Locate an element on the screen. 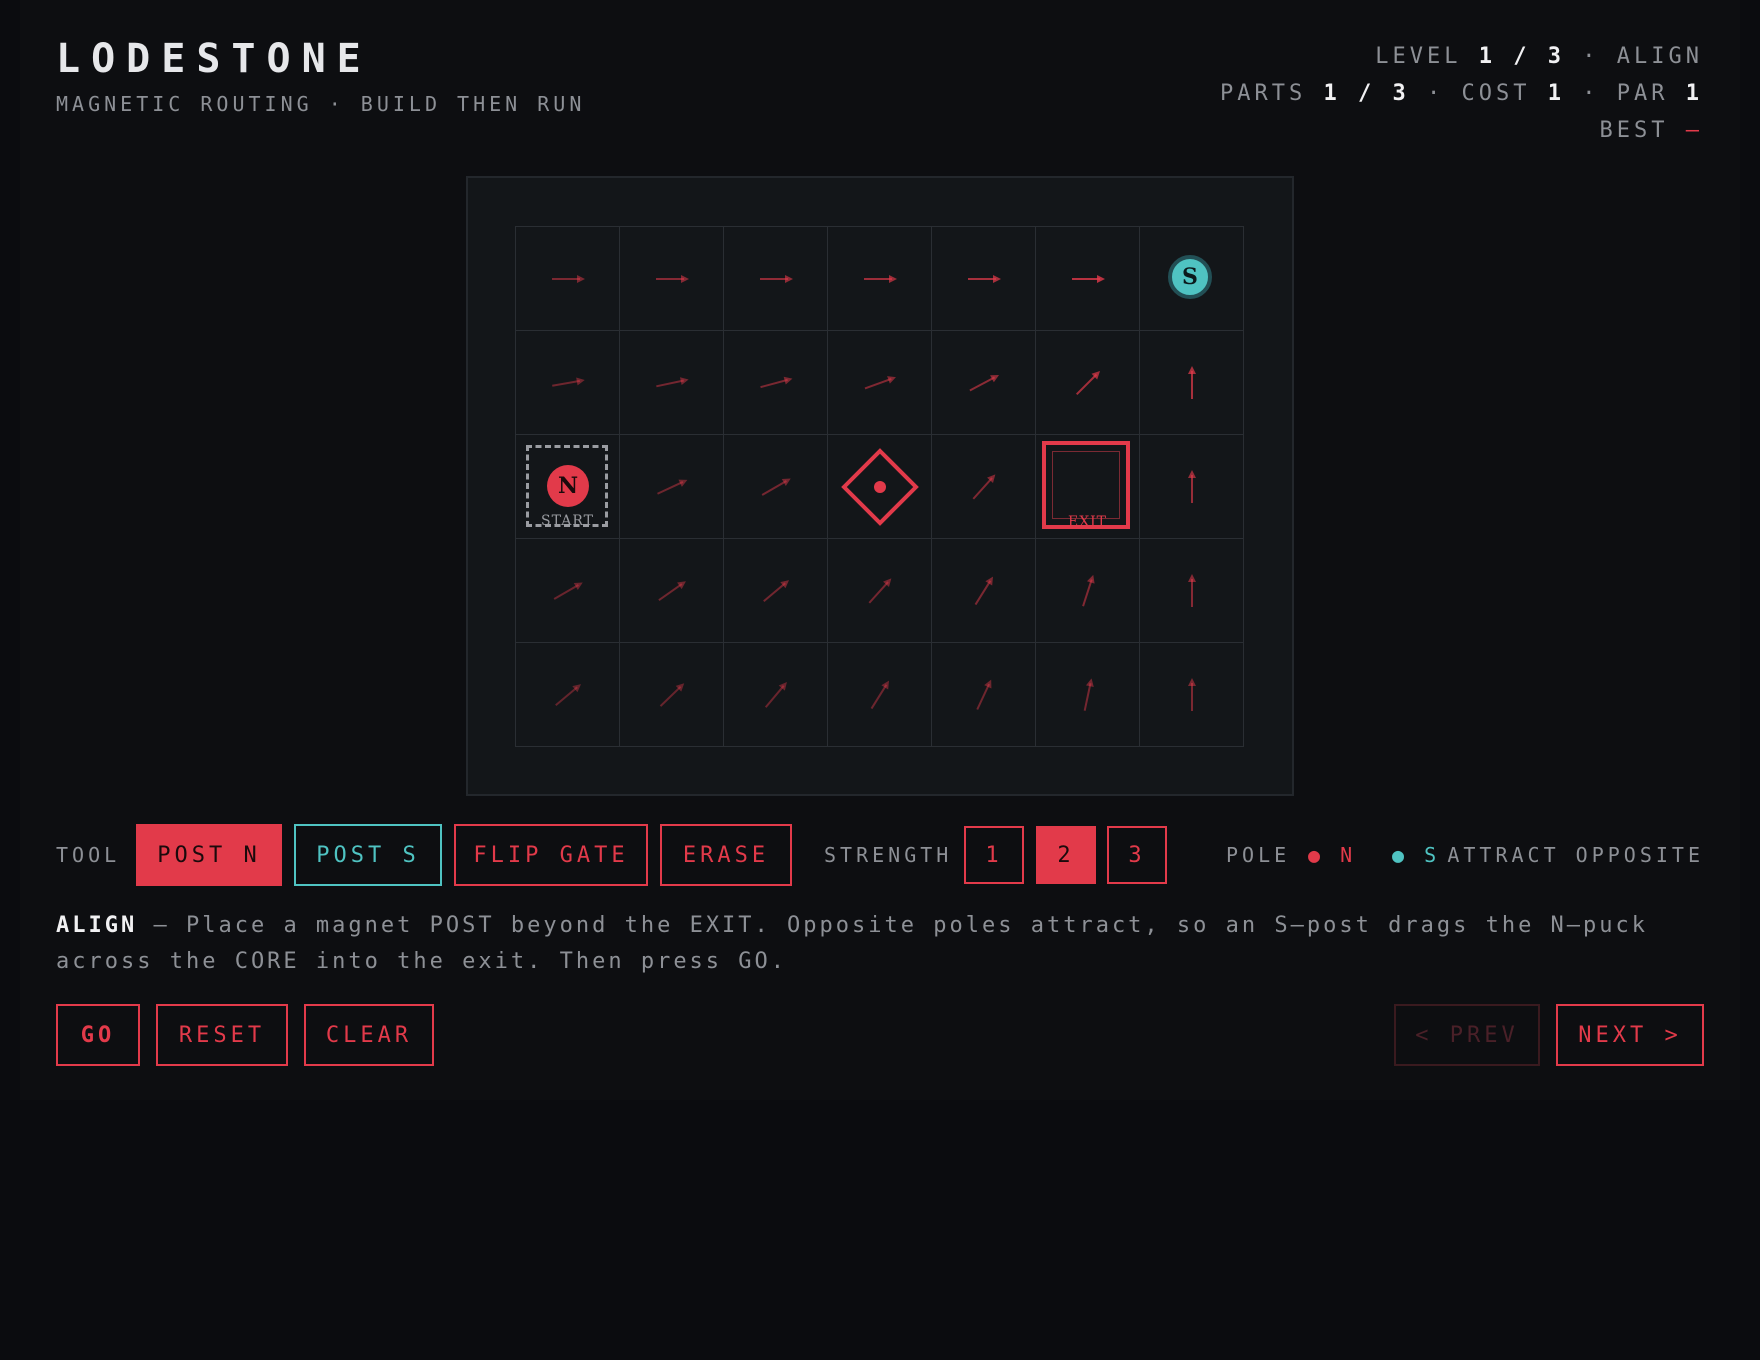 The height and width of the screenshot is (1360, 1760). best-label: BEST is located at coordinates (1634, 130).